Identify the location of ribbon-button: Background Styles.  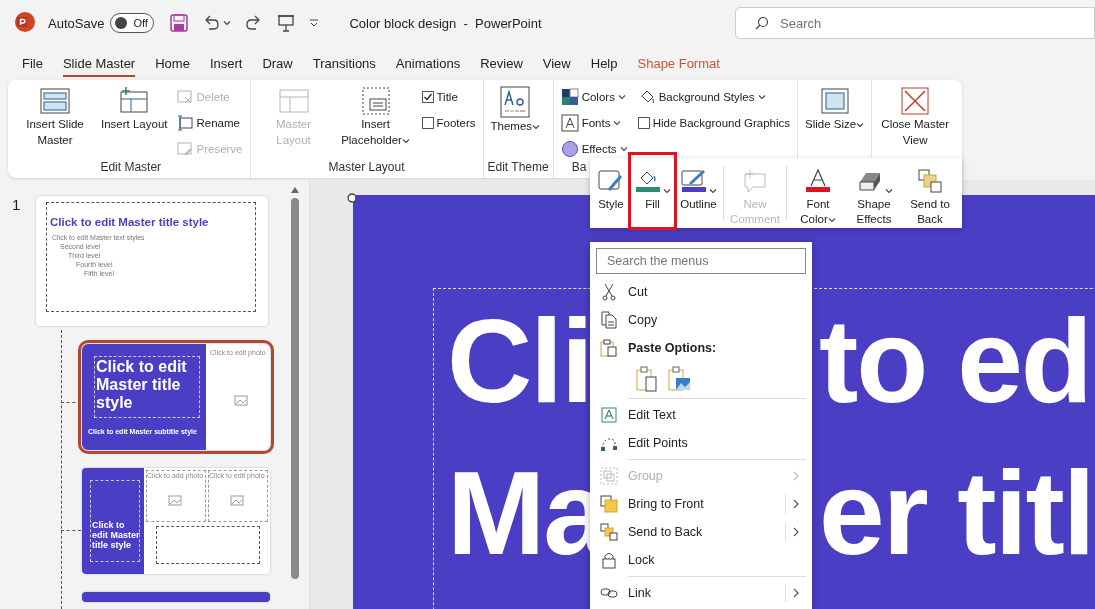
(714, 97).